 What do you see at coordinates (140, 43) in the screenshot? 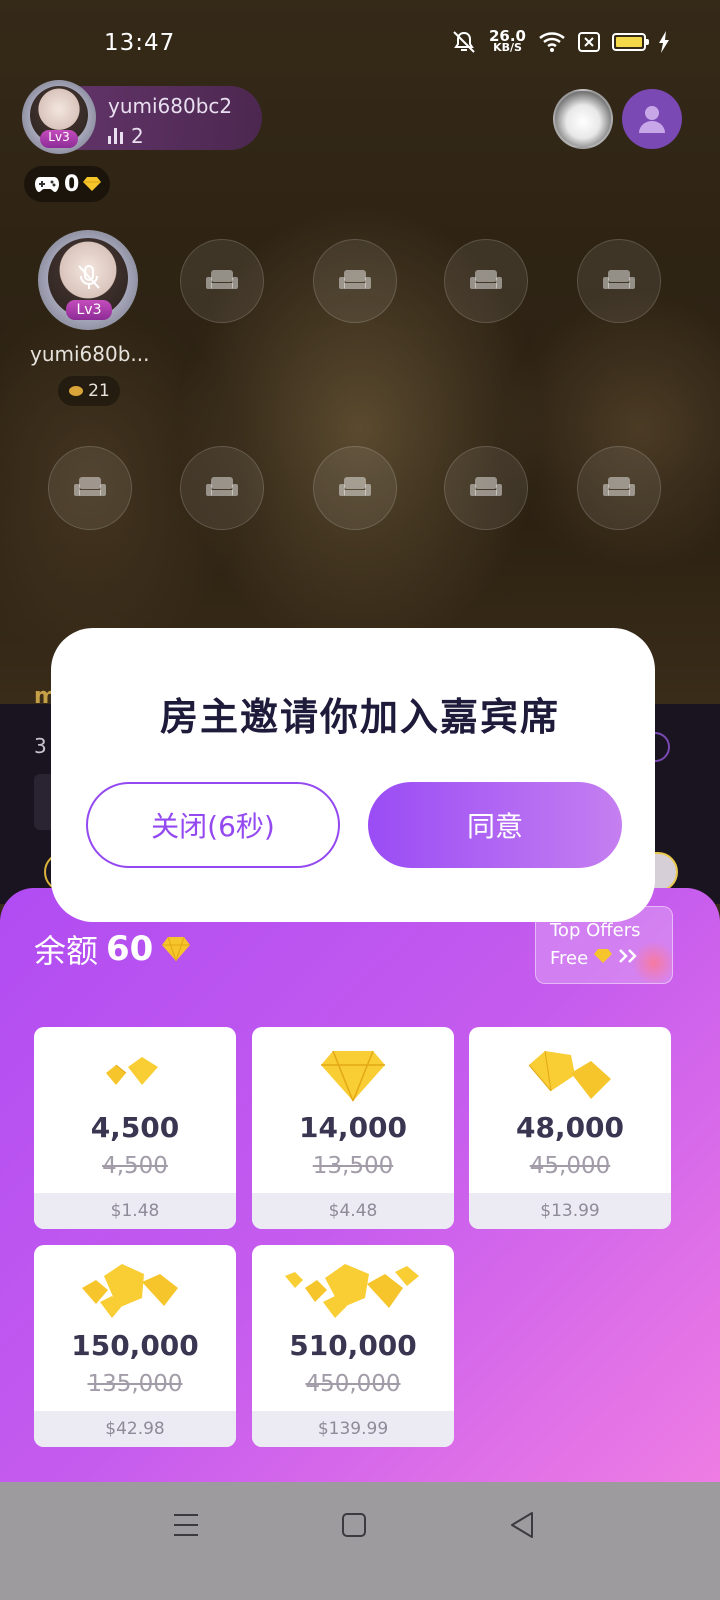
I see `status-time: 13:47` at bounding box center [140, 43].